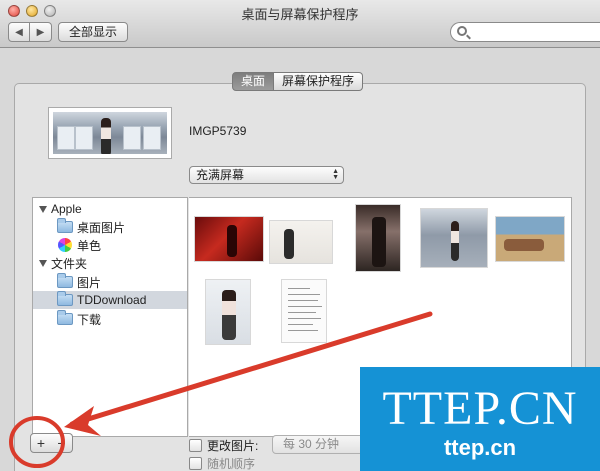 This screenshot has height=471, width=600. What do you see at coordinates (480, 408) in the screenshot?
I see `watermark-big-text: TTEP.CN` at bounding box center [480, 408].